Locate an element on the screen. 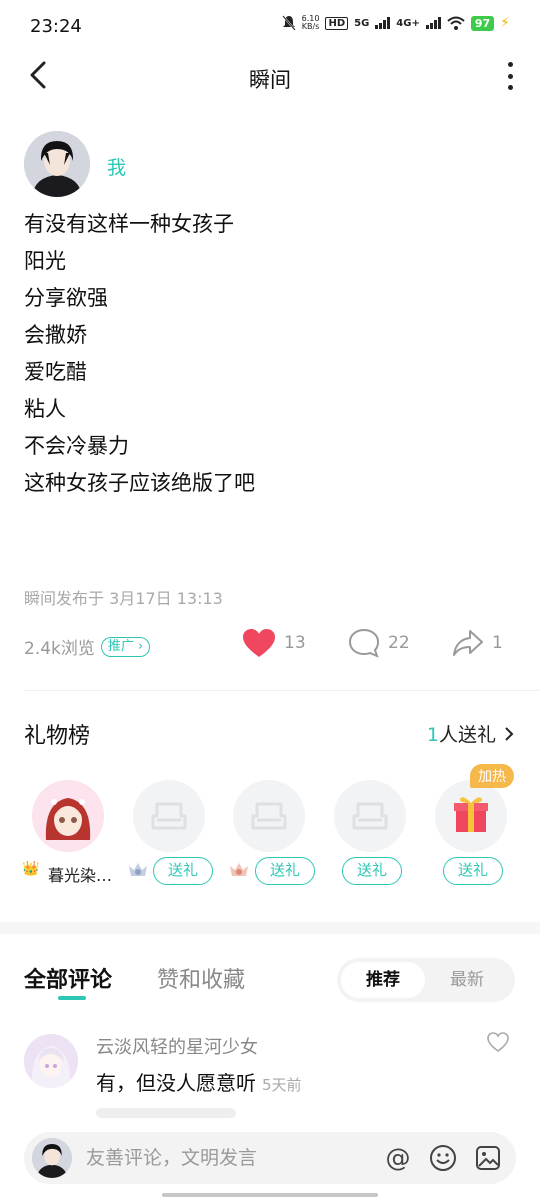 This screenshot has width=540, height=1200. comment-input is located at coordinates (231, 1158).